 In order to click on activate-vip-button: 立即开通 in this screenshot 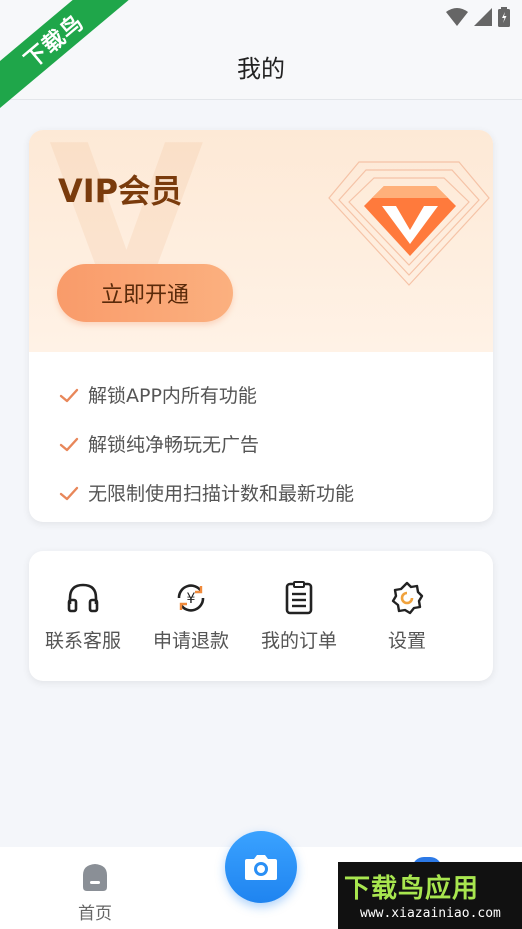, I will do `click(145, 293)`.